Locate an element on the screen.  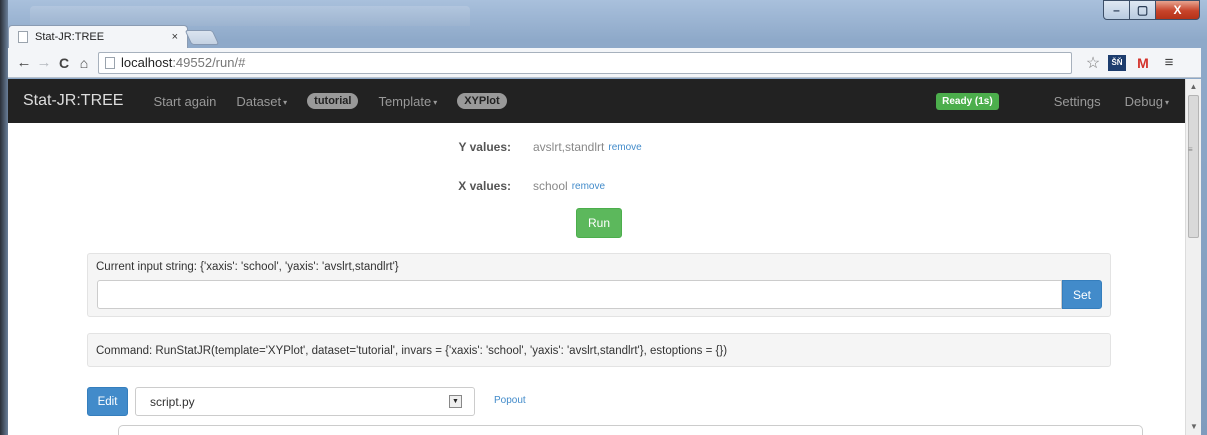
debug-label: Debug is located at coordinates (1143, 101).